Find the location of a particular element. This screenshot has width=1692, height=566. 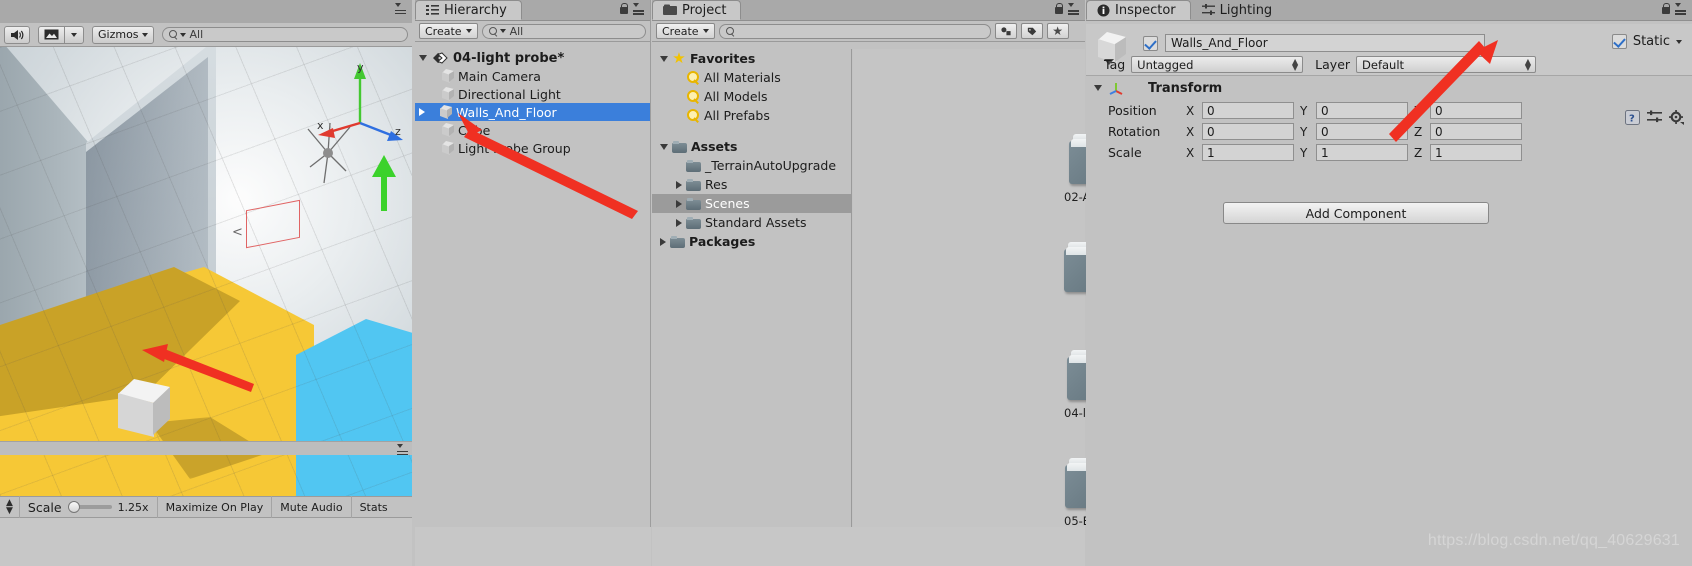

hierarchy-item-main-camera: Main Camera is located at coordinates (532, 76).